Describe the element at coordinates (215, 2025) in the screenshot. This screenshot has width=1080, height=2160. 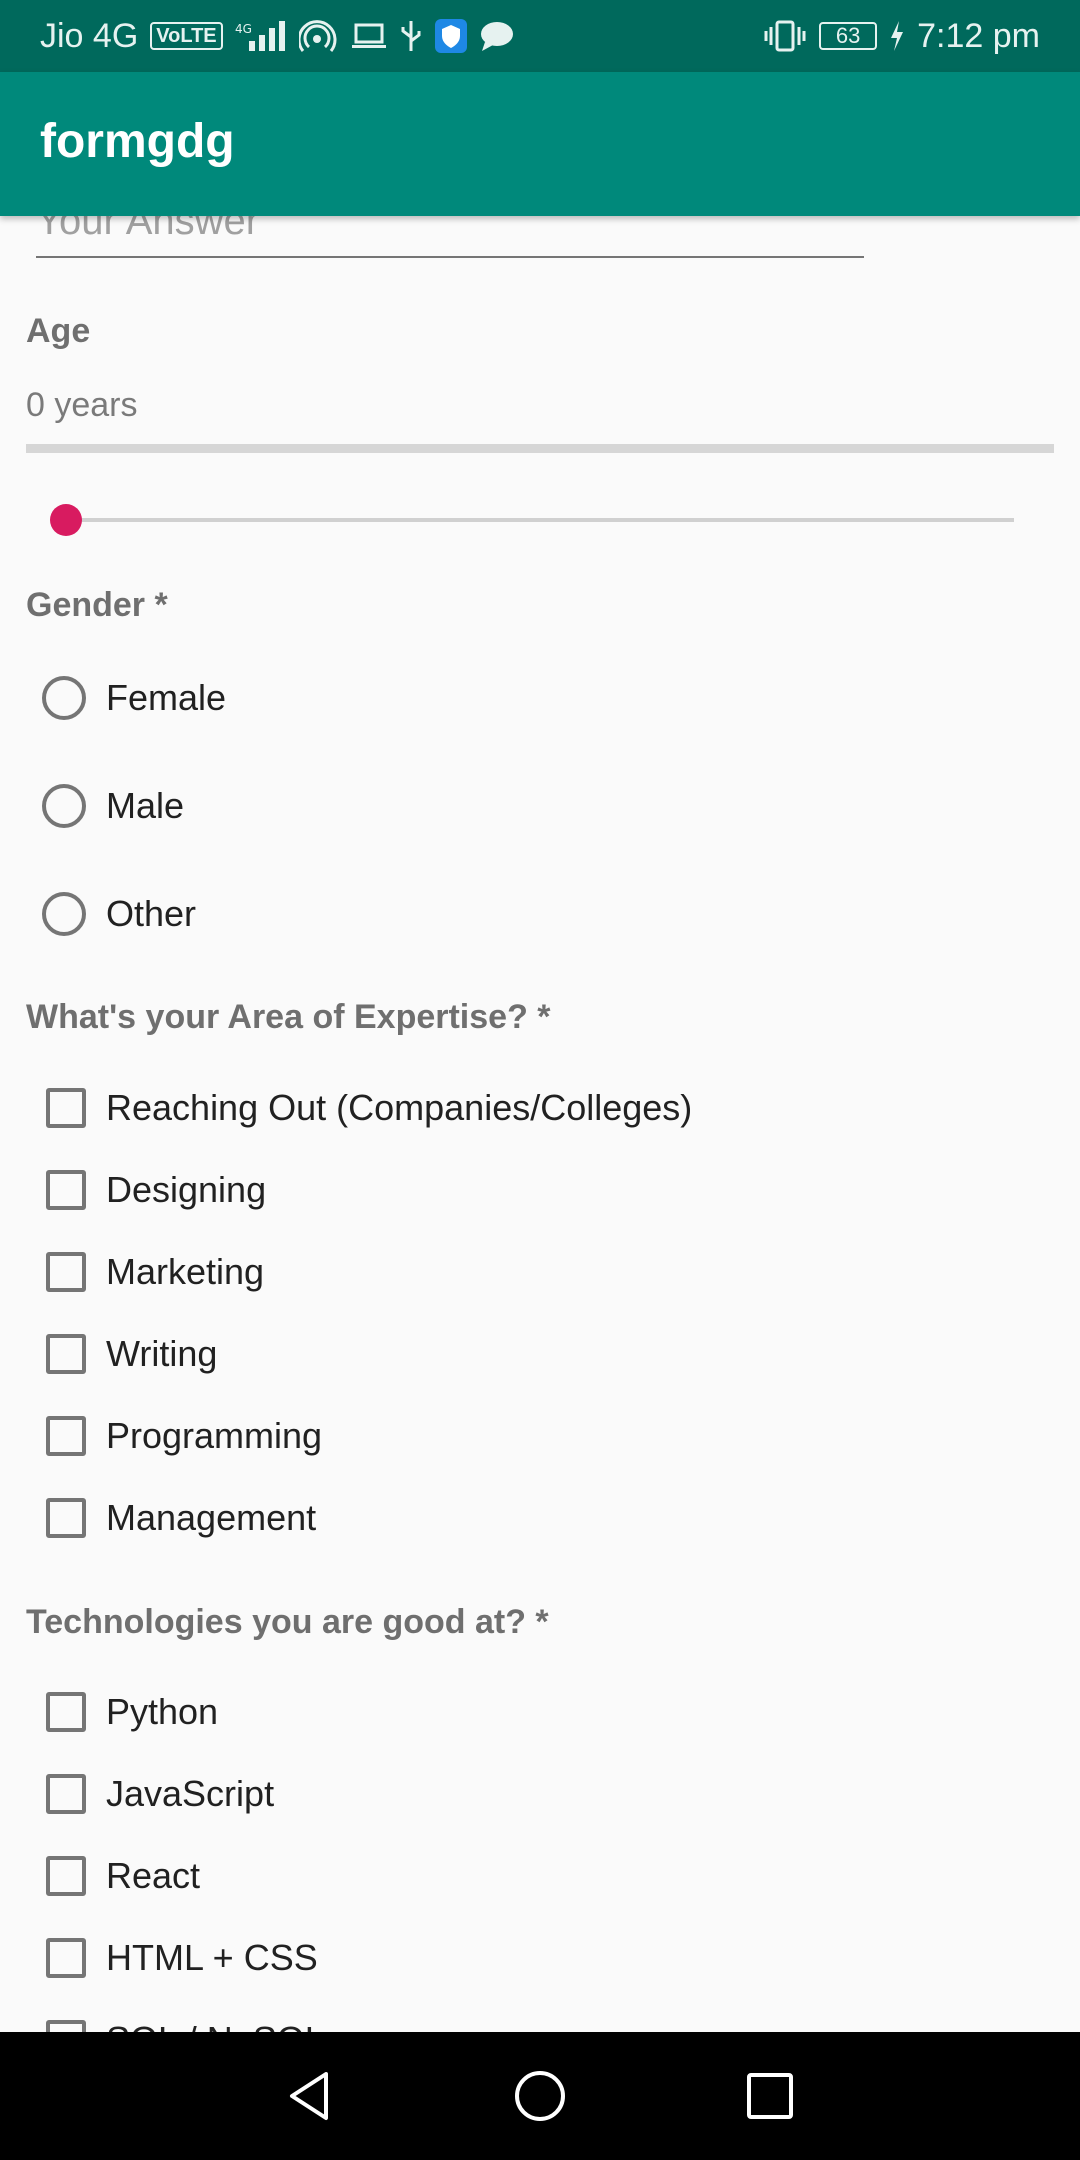
I see `checkbox-label: SQL / NoSQL` at that location.